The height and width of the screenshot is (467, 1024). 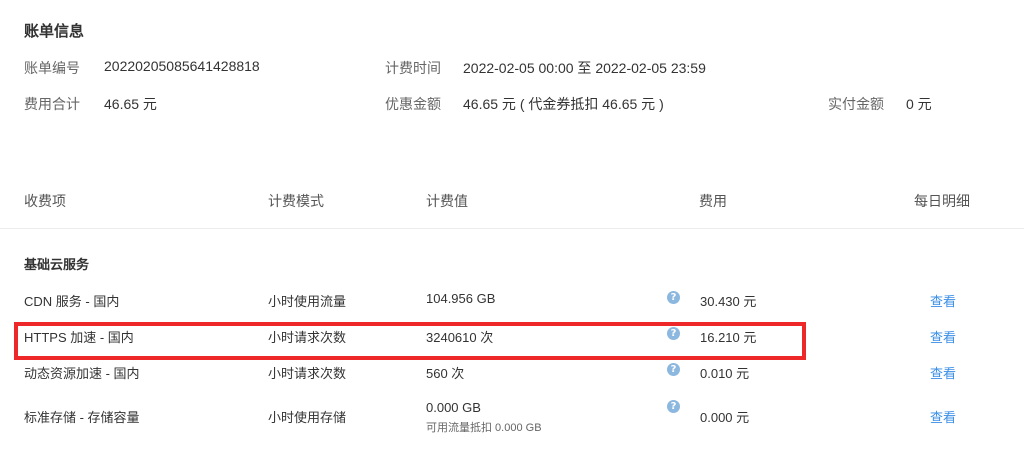 I want to click on row-fee: 0.010 元, so click(x=725, y=373).